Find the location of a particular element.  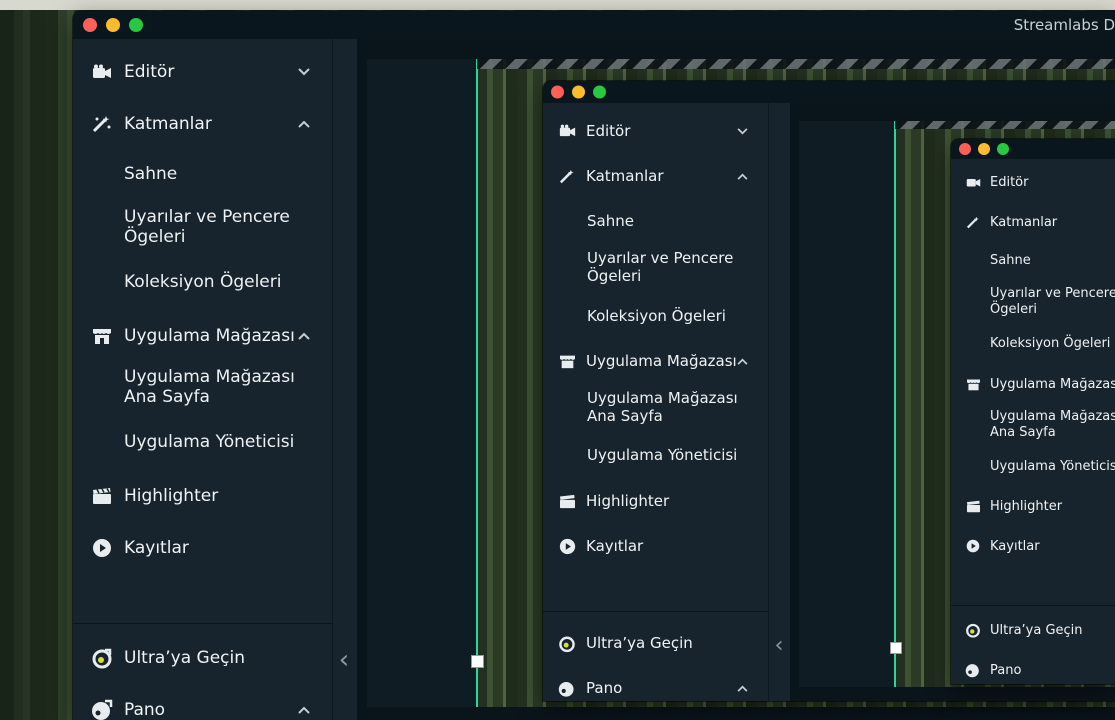

title-bar: Streamlabs D is located at coordinates (594, 25).